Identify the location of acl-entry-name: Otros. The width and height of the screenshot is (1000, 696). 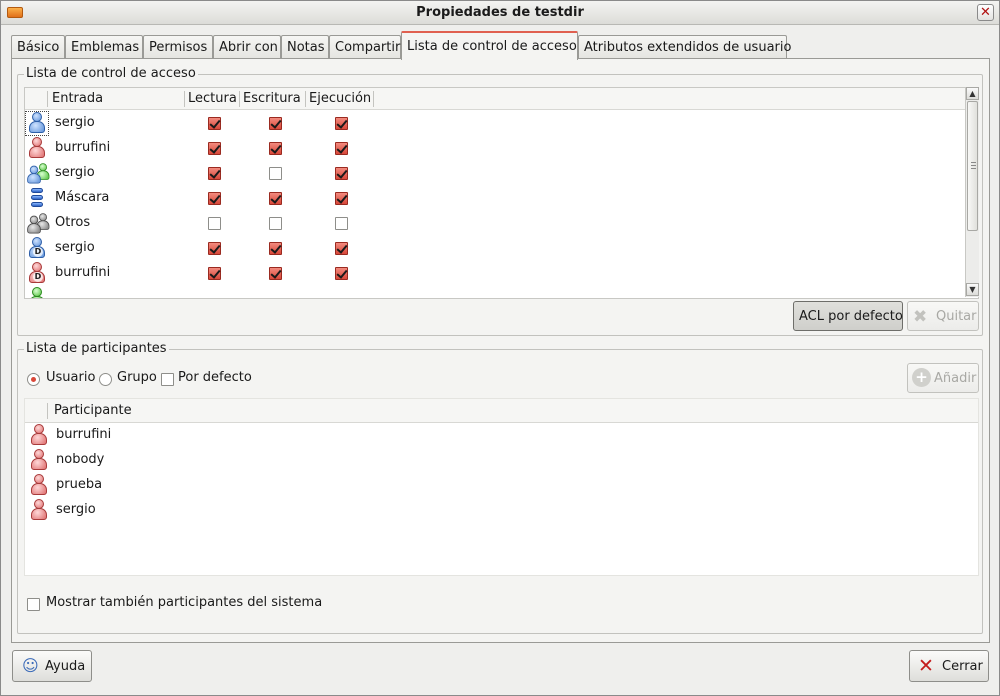
(73, 222).